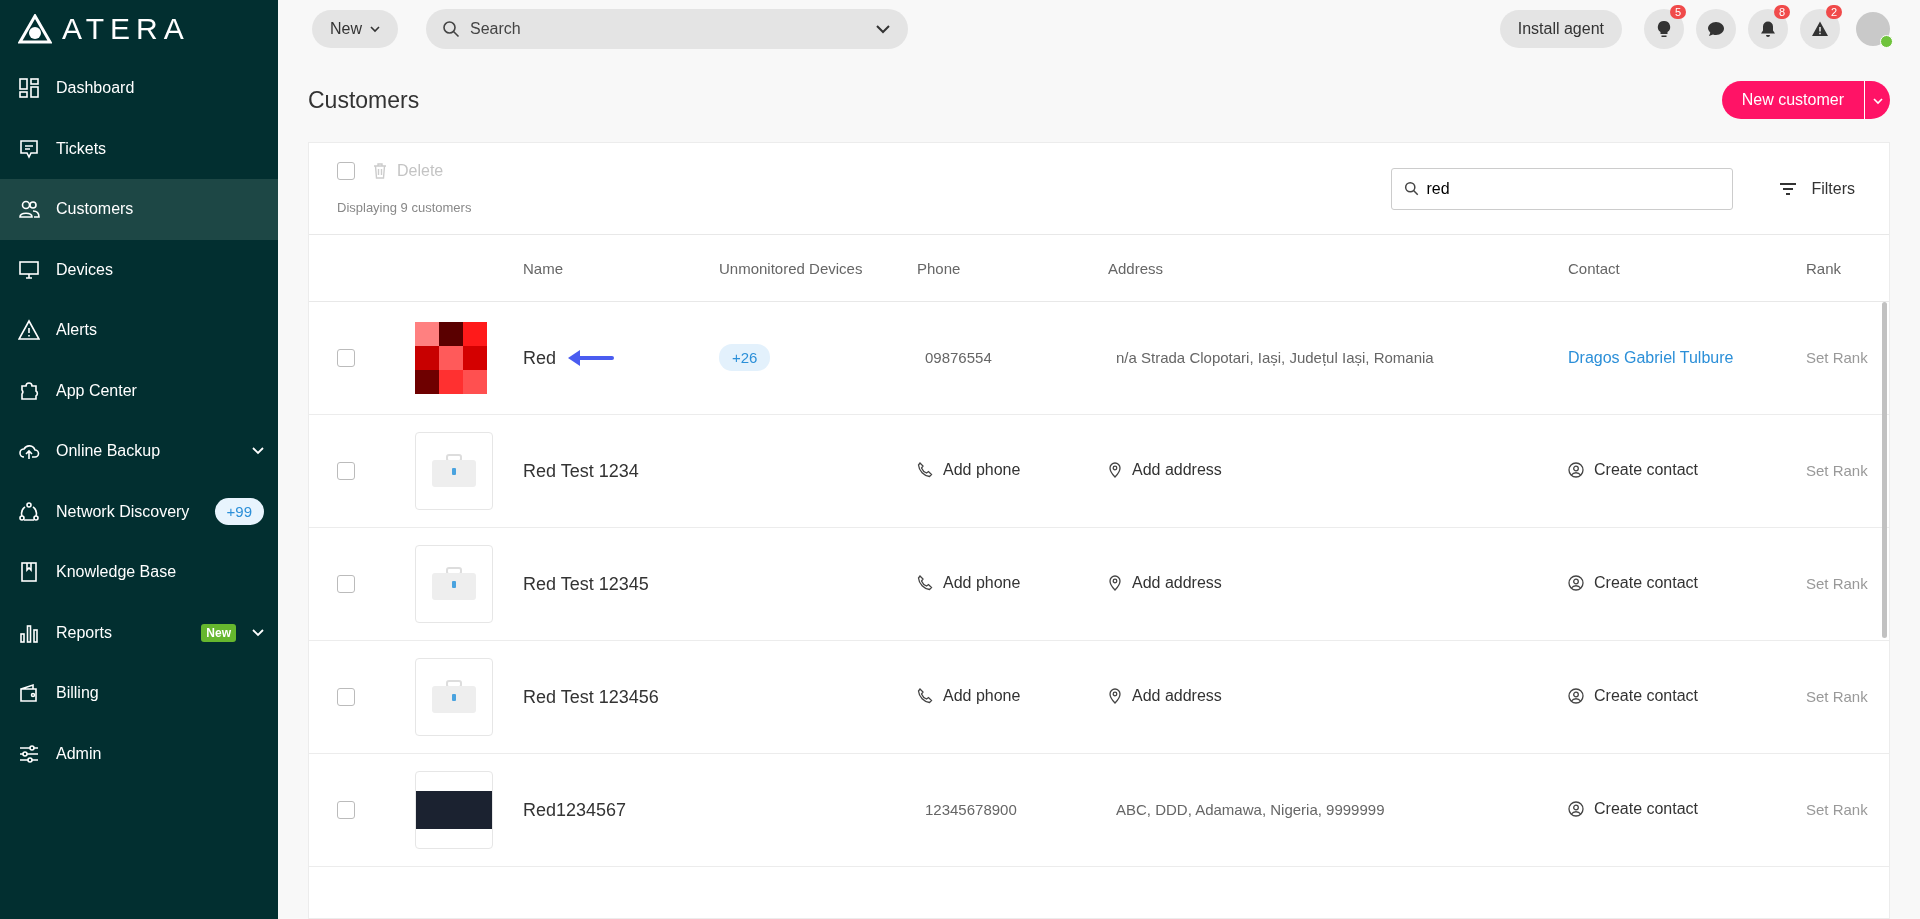 The height and width of the screenshot is (919, 1920). What do you see at coordinates (239, 512) in the screenshot?
I see `count-badge: +99` at bounding box center [239, 512].